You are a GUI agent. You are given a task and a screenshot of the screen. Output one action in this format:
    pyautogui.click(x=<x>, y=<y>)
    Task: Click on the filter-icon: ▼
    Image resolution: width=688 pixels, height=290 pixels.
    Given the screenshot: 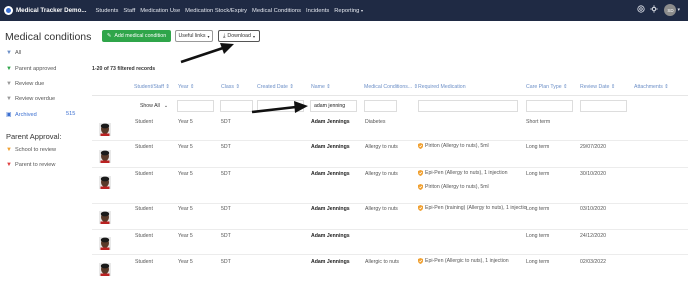 What is the action you would take?
    pyautogui.click(x=9, y=165)
    